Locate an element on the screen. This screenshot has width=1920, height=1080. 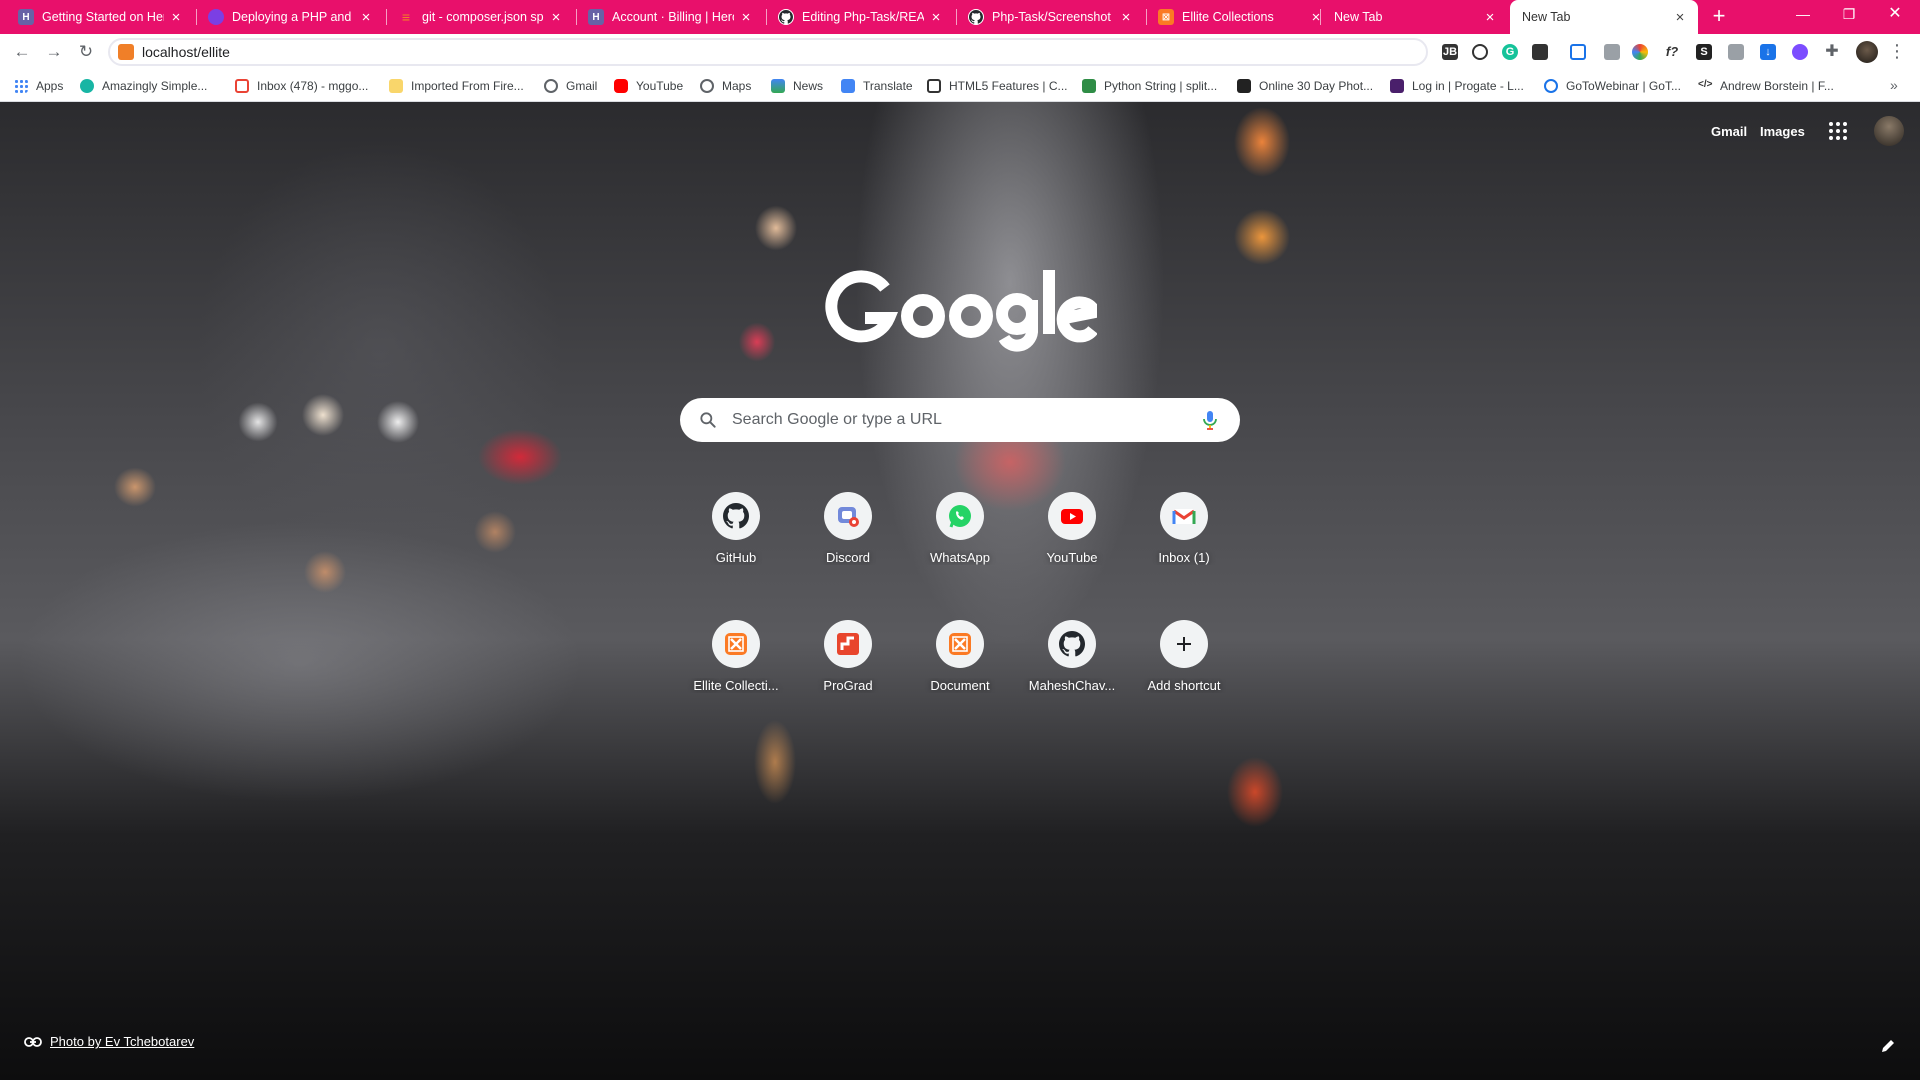
tab-php-task-screenshot: Php-Task/Screenshot ( × is located at coordinates (1051, 17).